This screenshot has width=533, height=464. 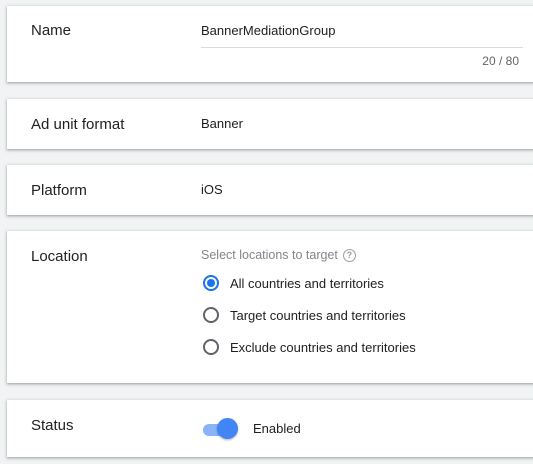 I want to click on status-toggle, so click(x=220, y=429).